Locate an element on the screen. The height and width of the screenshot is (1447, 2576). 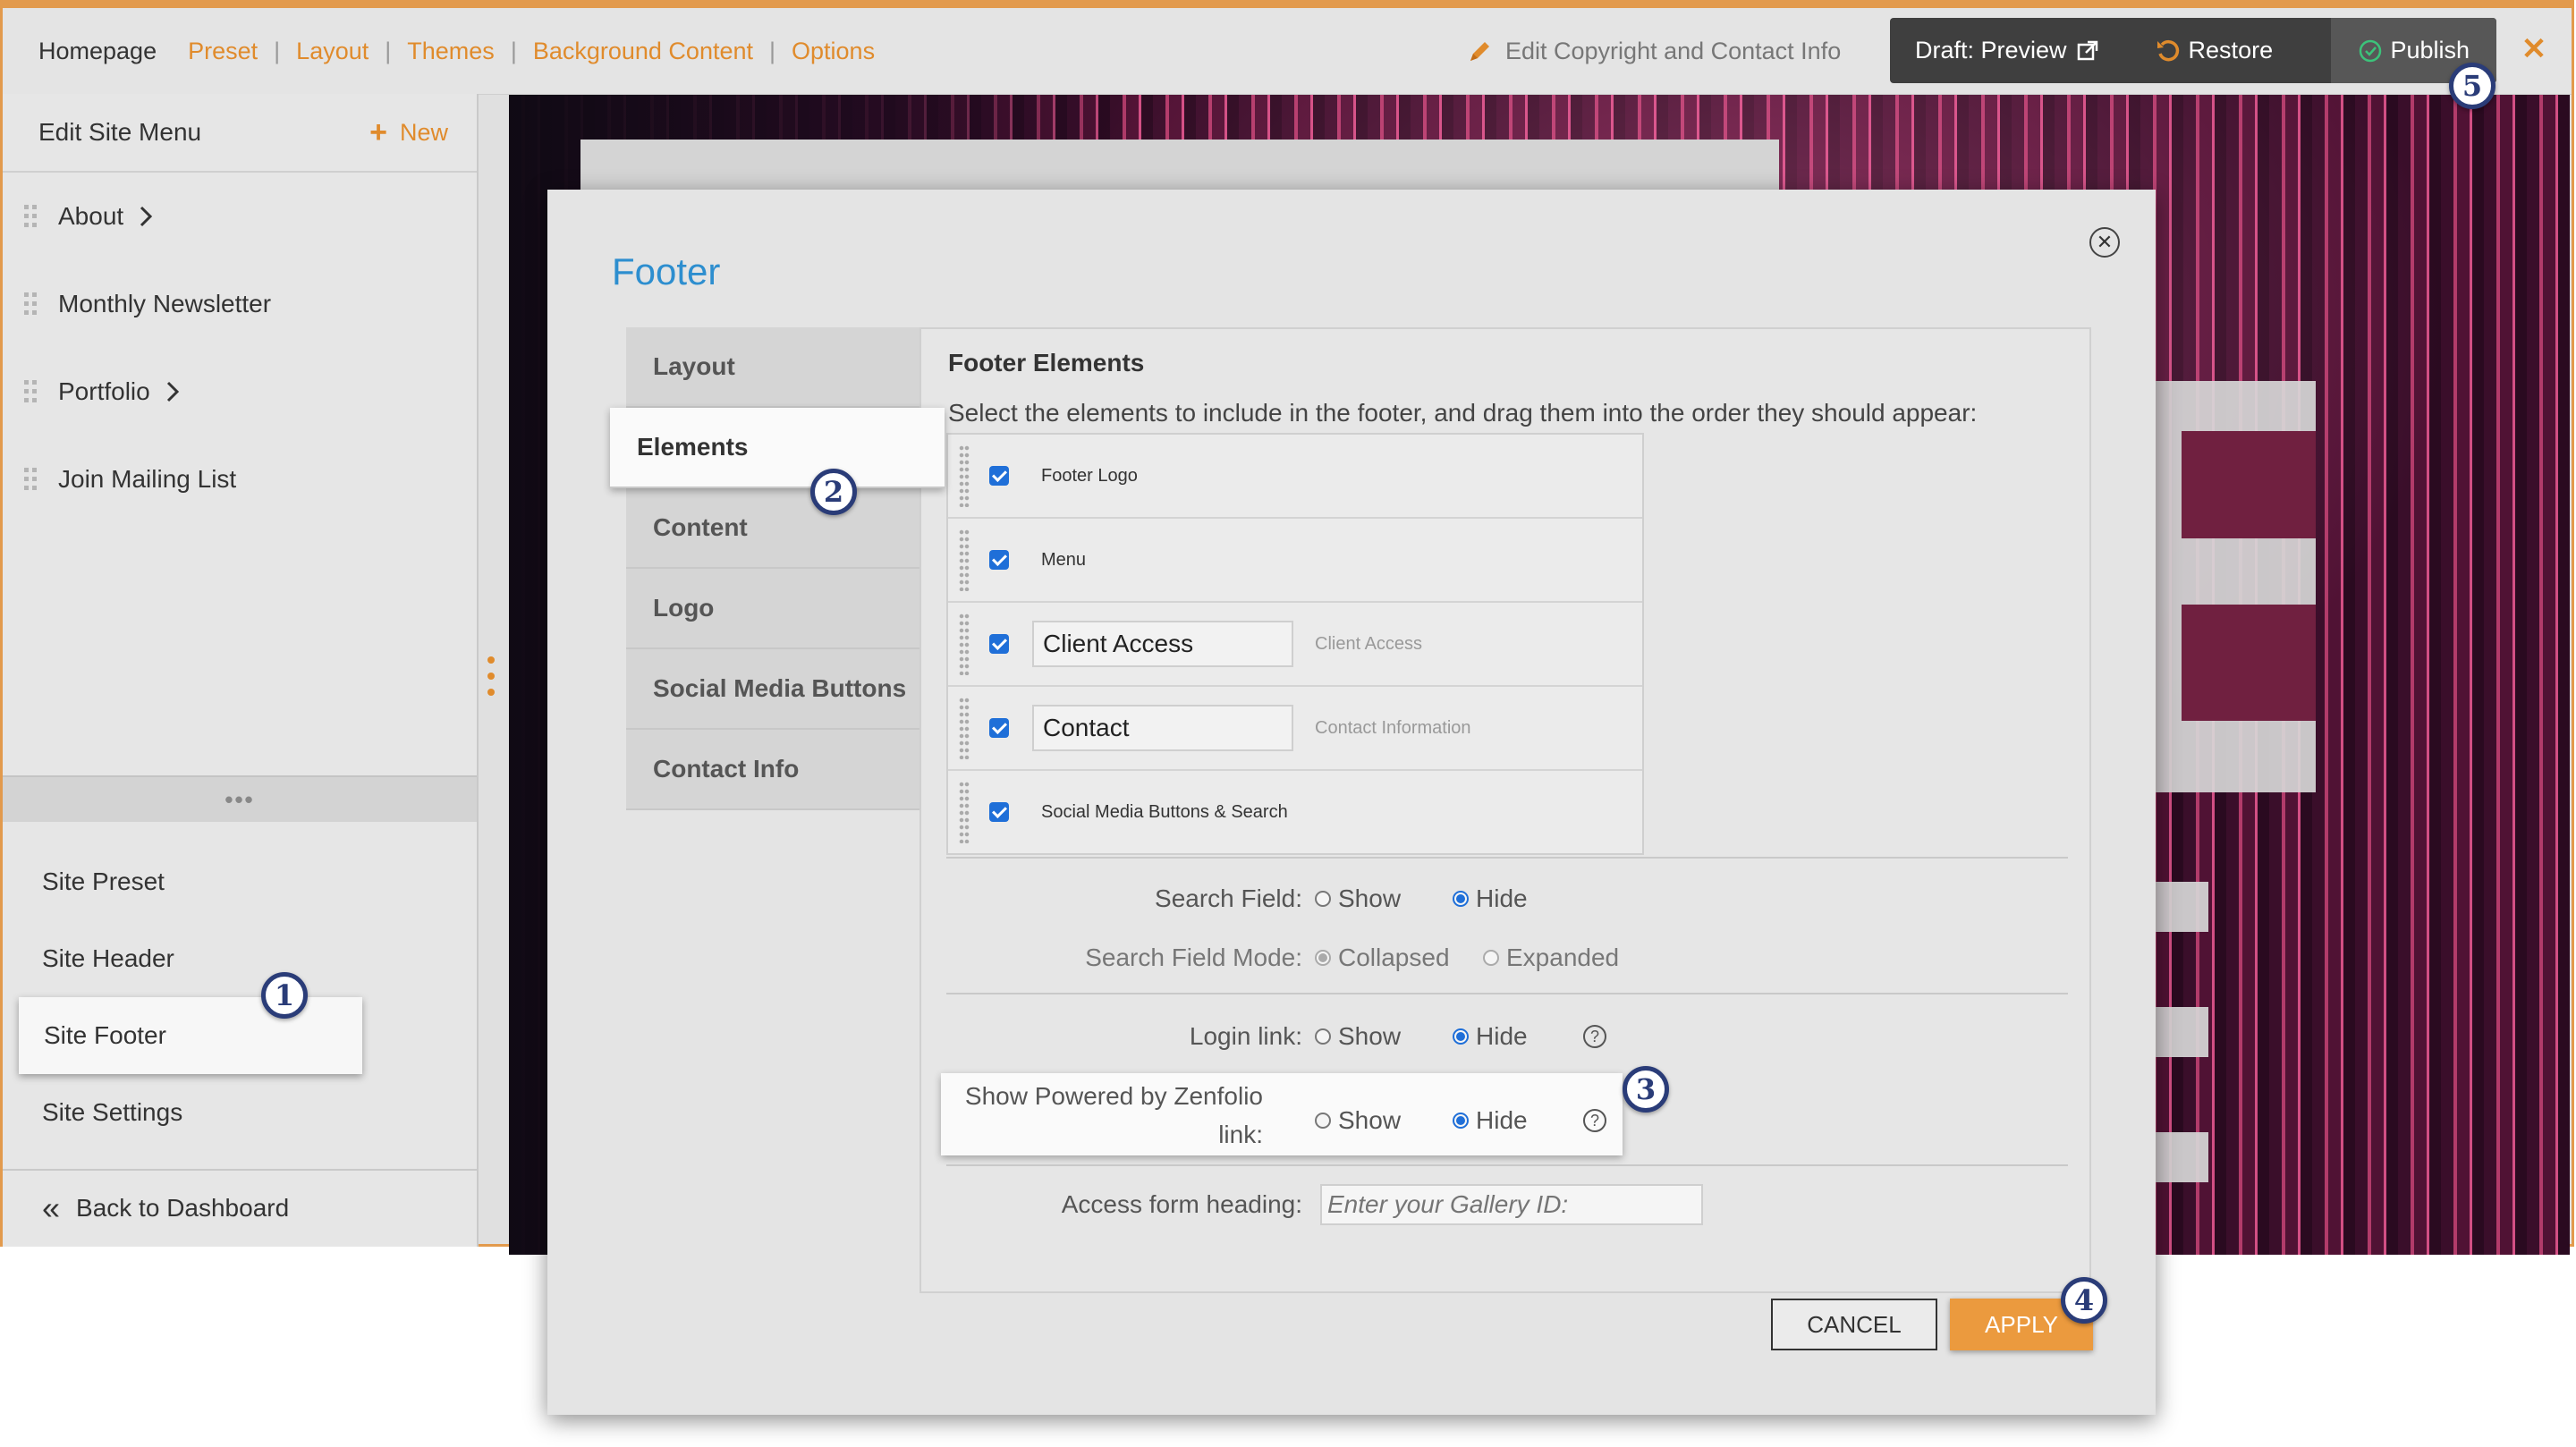
tab-social-media-buttons: Social Media Buttons is located at coordinates (772, 689).